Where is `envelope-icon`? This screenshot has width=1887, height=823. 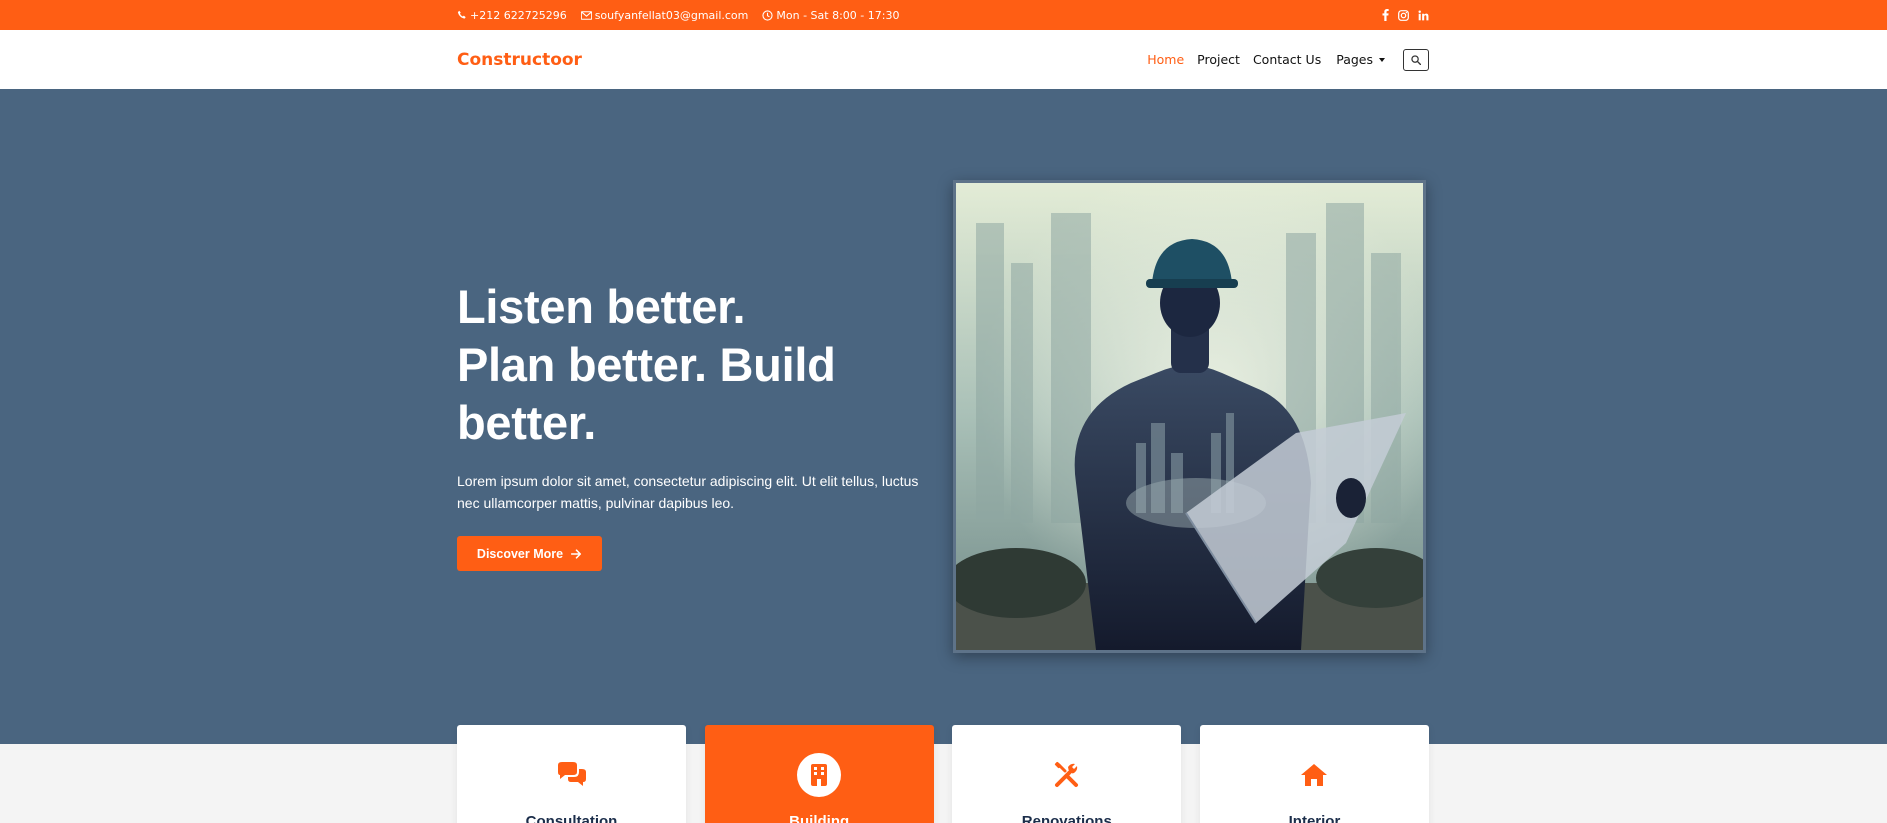
envelope-icon is located at coordinates (586, 15).